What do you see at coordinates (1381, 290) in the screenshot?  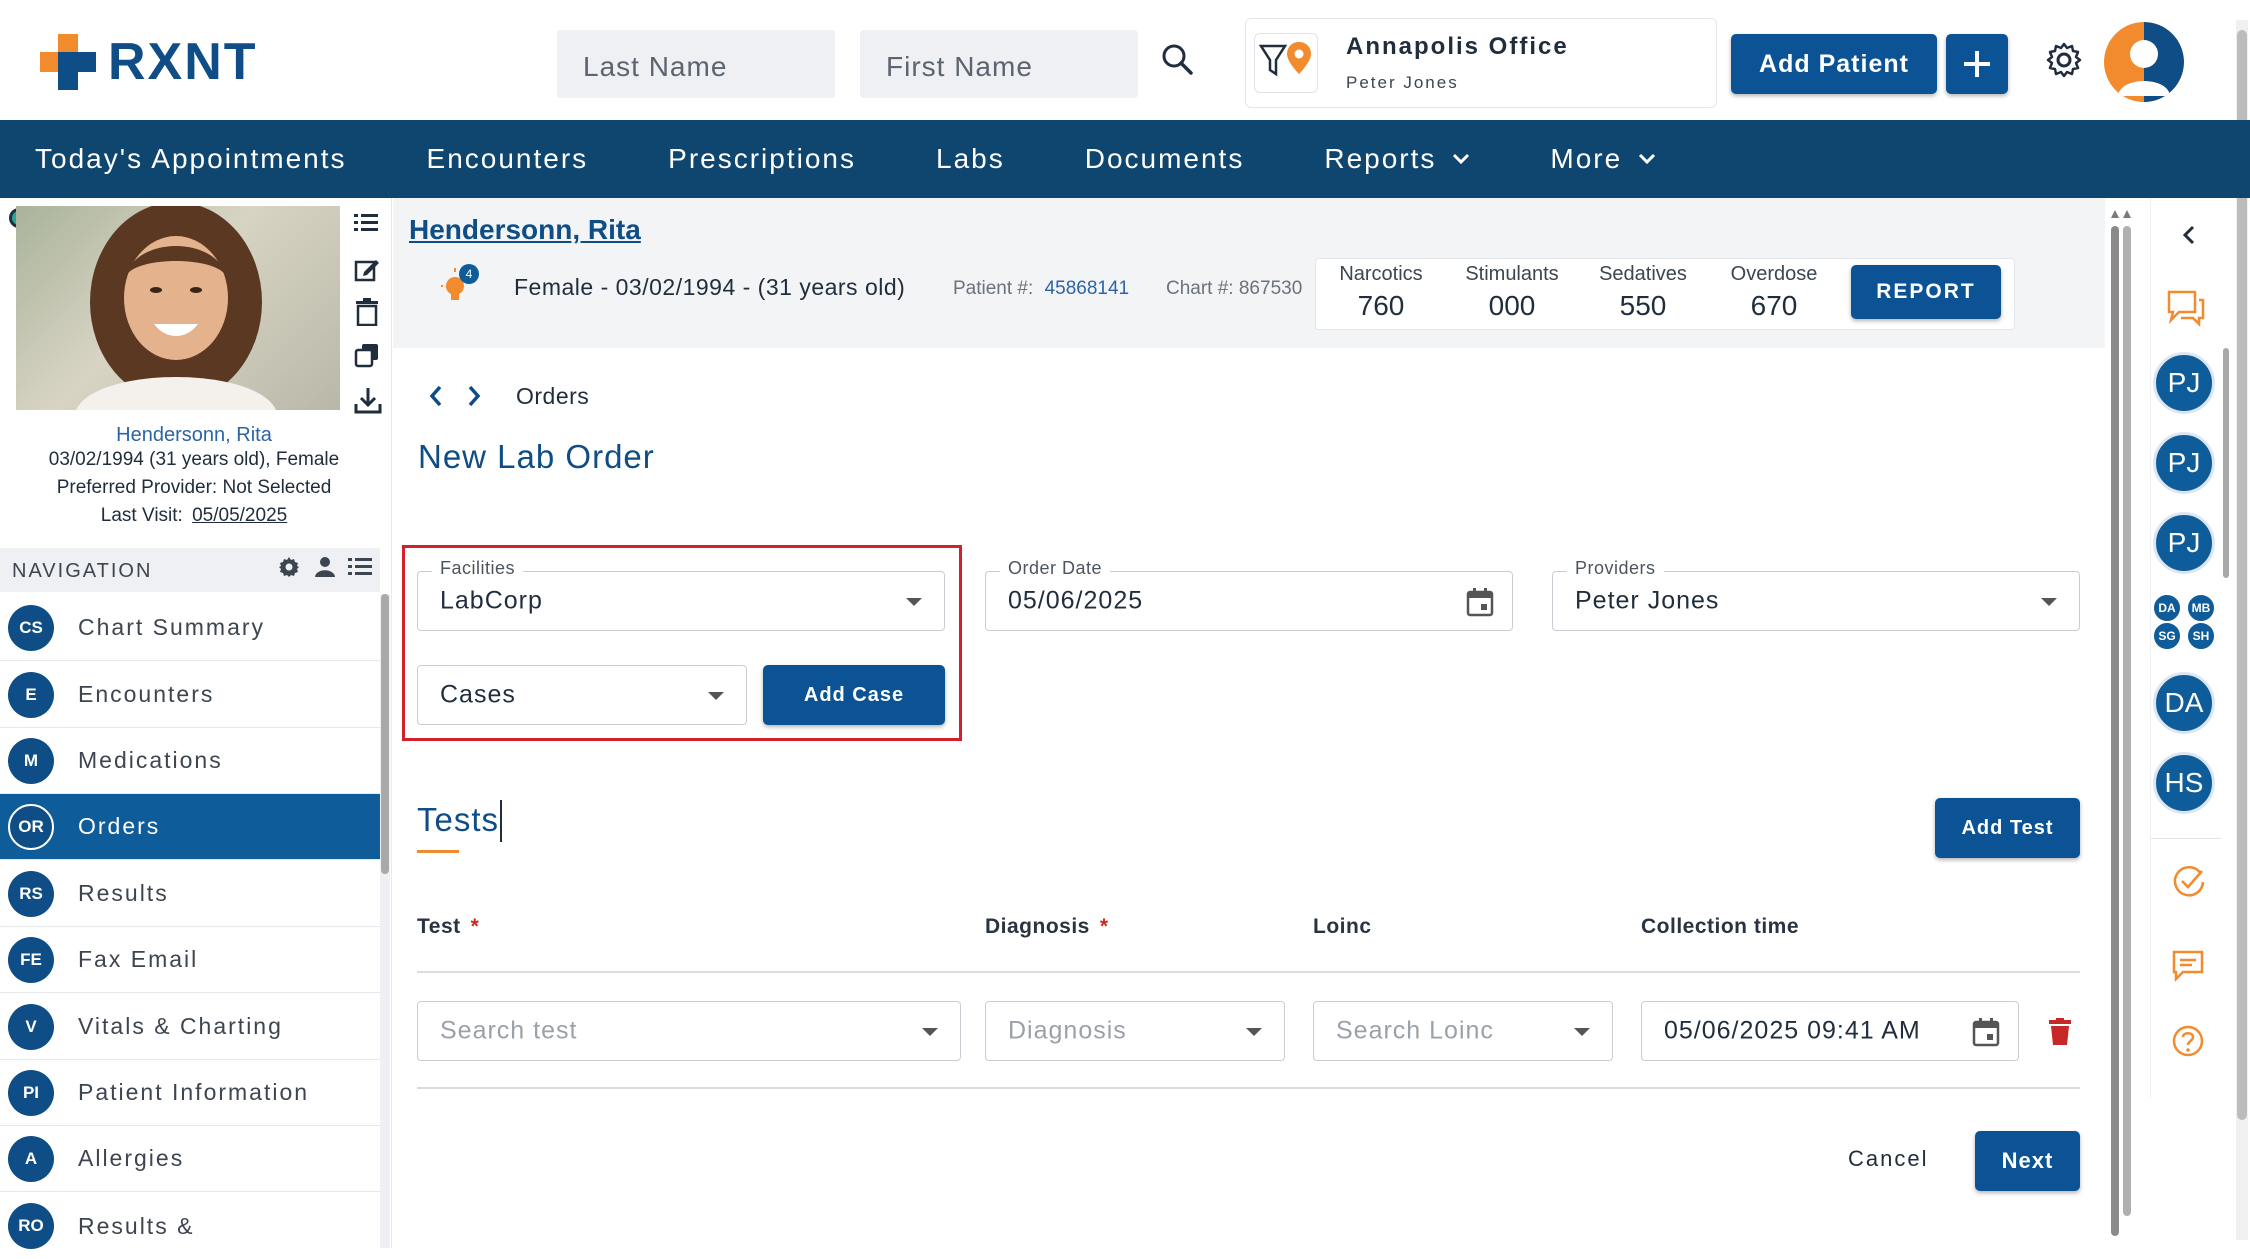 I see `stat-narcotics: Narcotics 760` at bounding box center [1381, 290].